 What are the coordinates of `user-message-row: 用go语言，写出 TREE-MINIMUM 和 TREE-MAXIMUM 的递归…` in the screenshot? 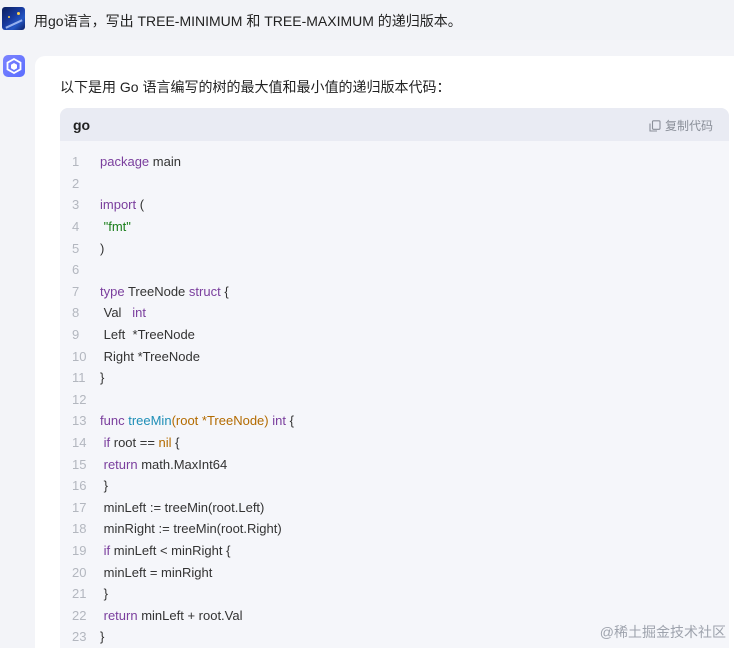 It's located at (367, 20).